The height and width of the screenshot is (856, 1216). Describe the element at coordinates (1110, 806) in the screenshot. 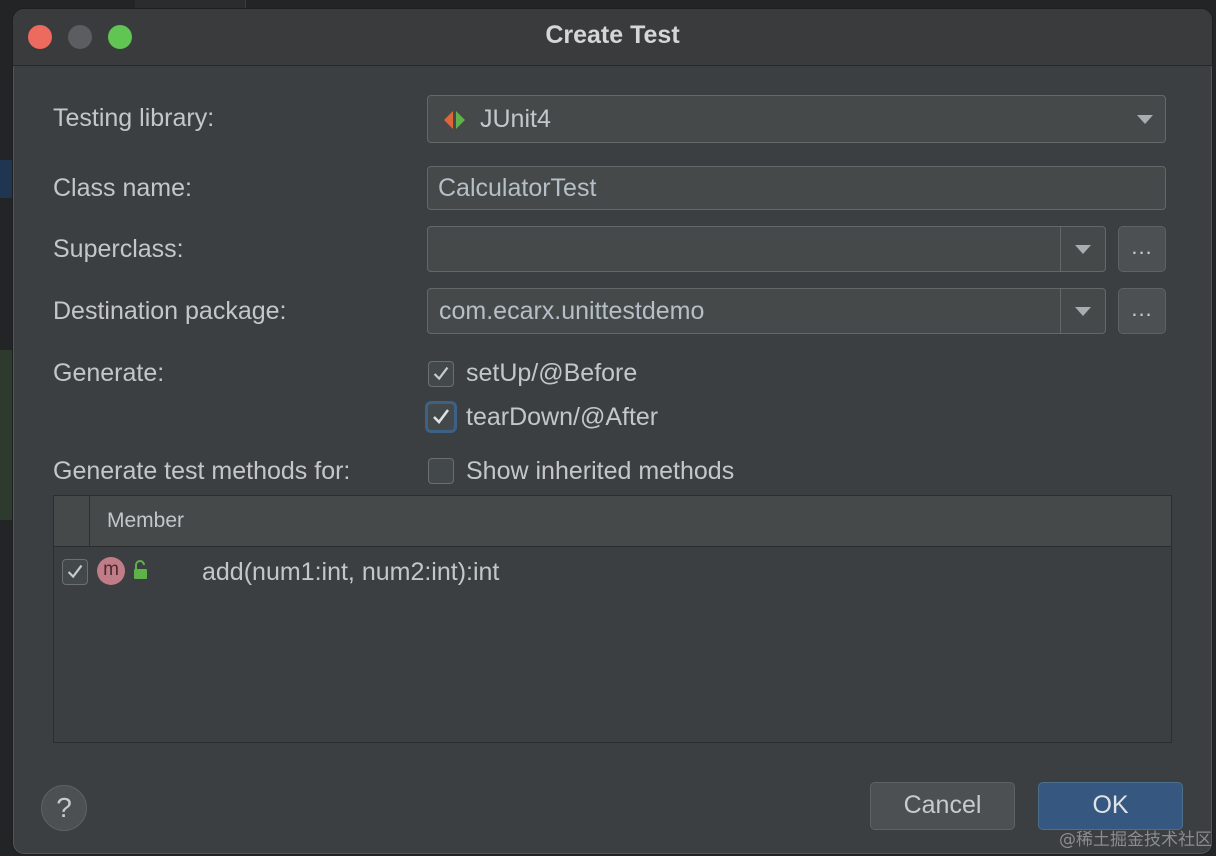

I see `ok-button: OK` at that location.